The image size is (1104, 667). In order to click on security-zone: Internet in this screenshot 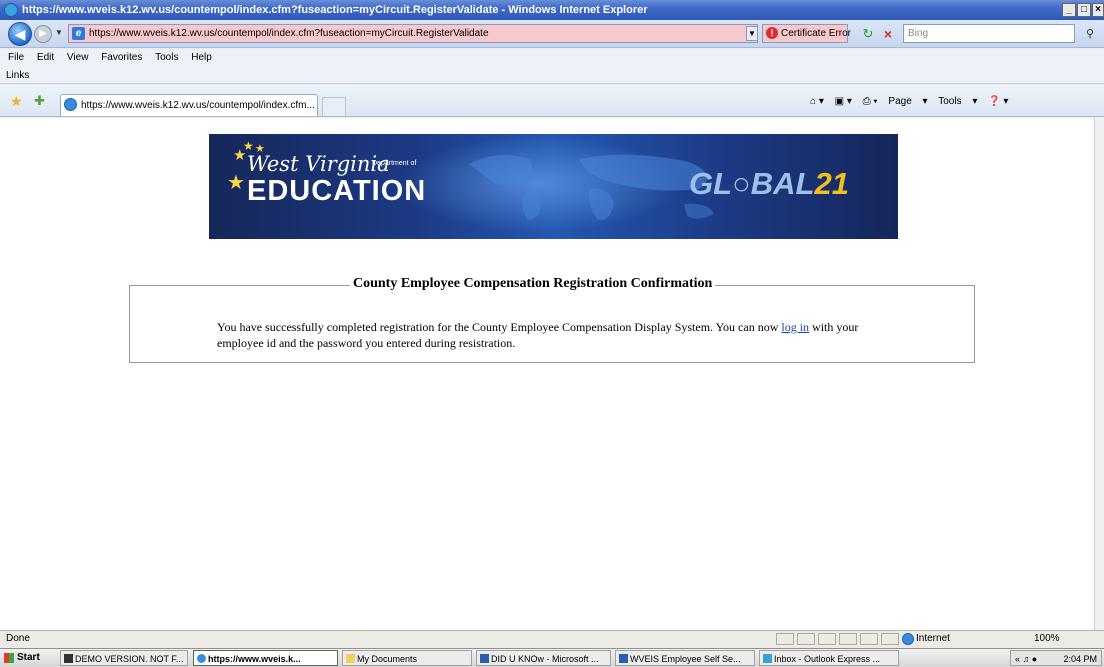, I will do `click(925, 639)`.